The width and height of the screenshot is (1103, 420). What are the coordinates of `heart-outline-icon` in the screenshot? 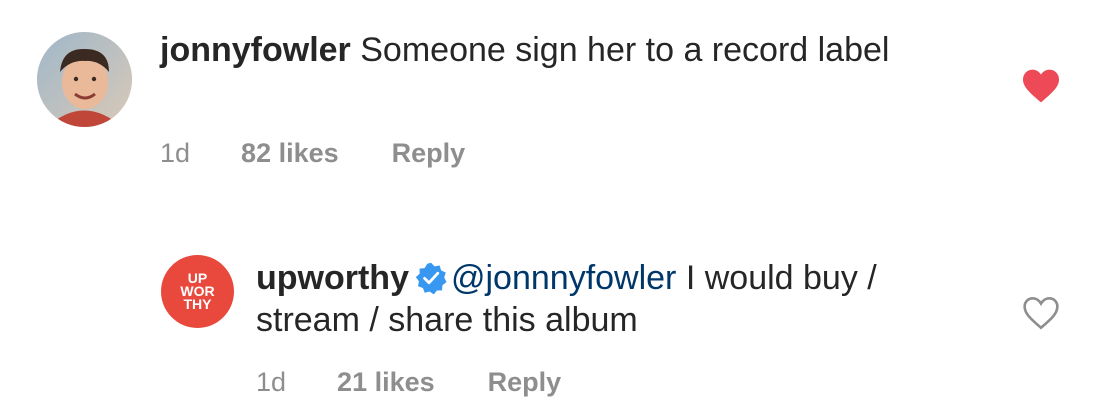 It's located at (1041, 313).